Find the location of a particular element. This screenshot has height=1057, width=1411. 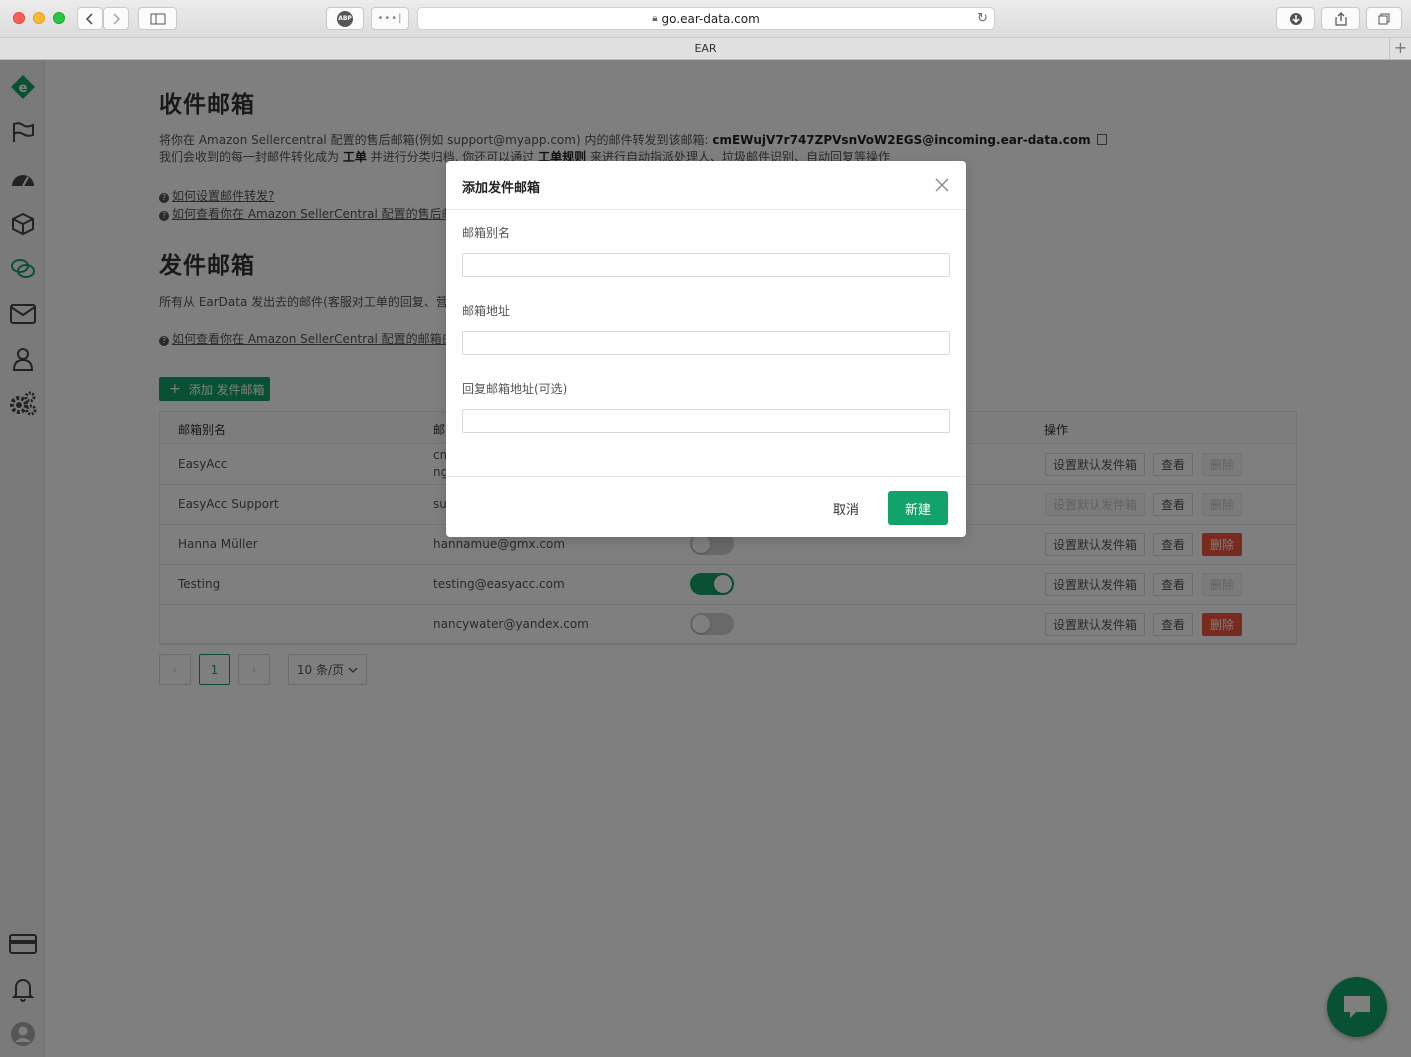

downloads-button is located at coordinates (1295, 18).